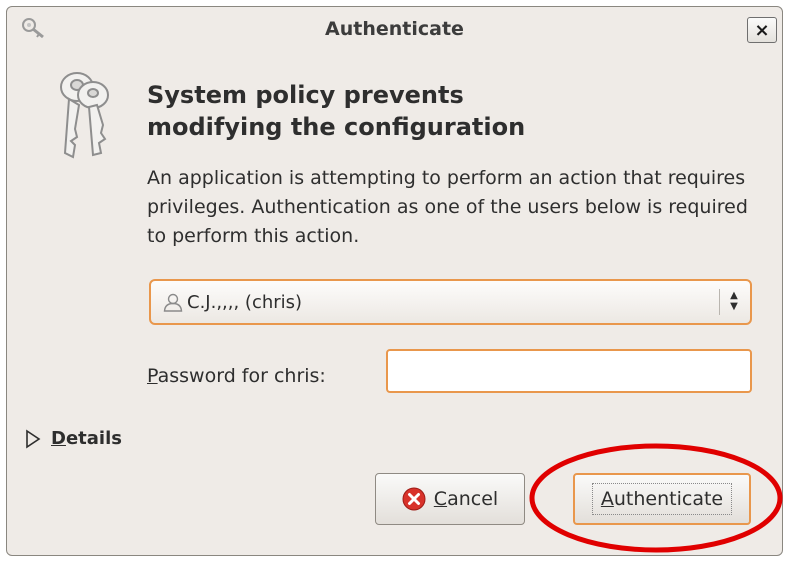 The height and width of the screenshot is (562, 789). Describe the element at coordinates (305, 95) in the screenshot. I see `heading-line-1: System policy prevents` at that location.